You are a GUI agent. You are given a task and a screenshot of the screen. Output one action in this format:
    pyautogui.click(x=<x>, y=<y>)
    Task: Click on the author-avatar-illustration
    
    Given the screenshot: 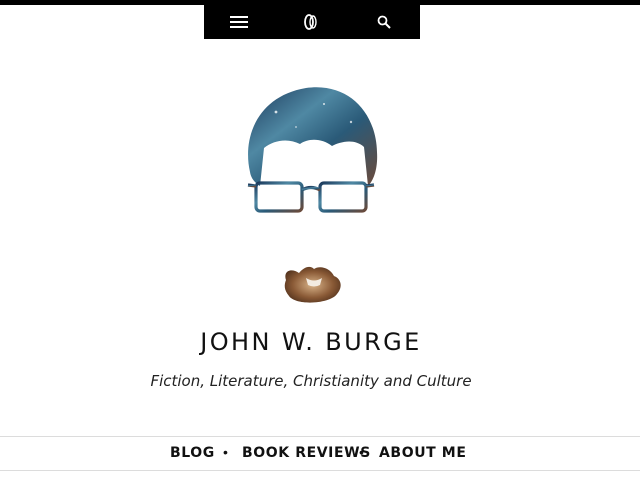 What is the action you would take?
    pyautogui.click(x=312, y=195)
    